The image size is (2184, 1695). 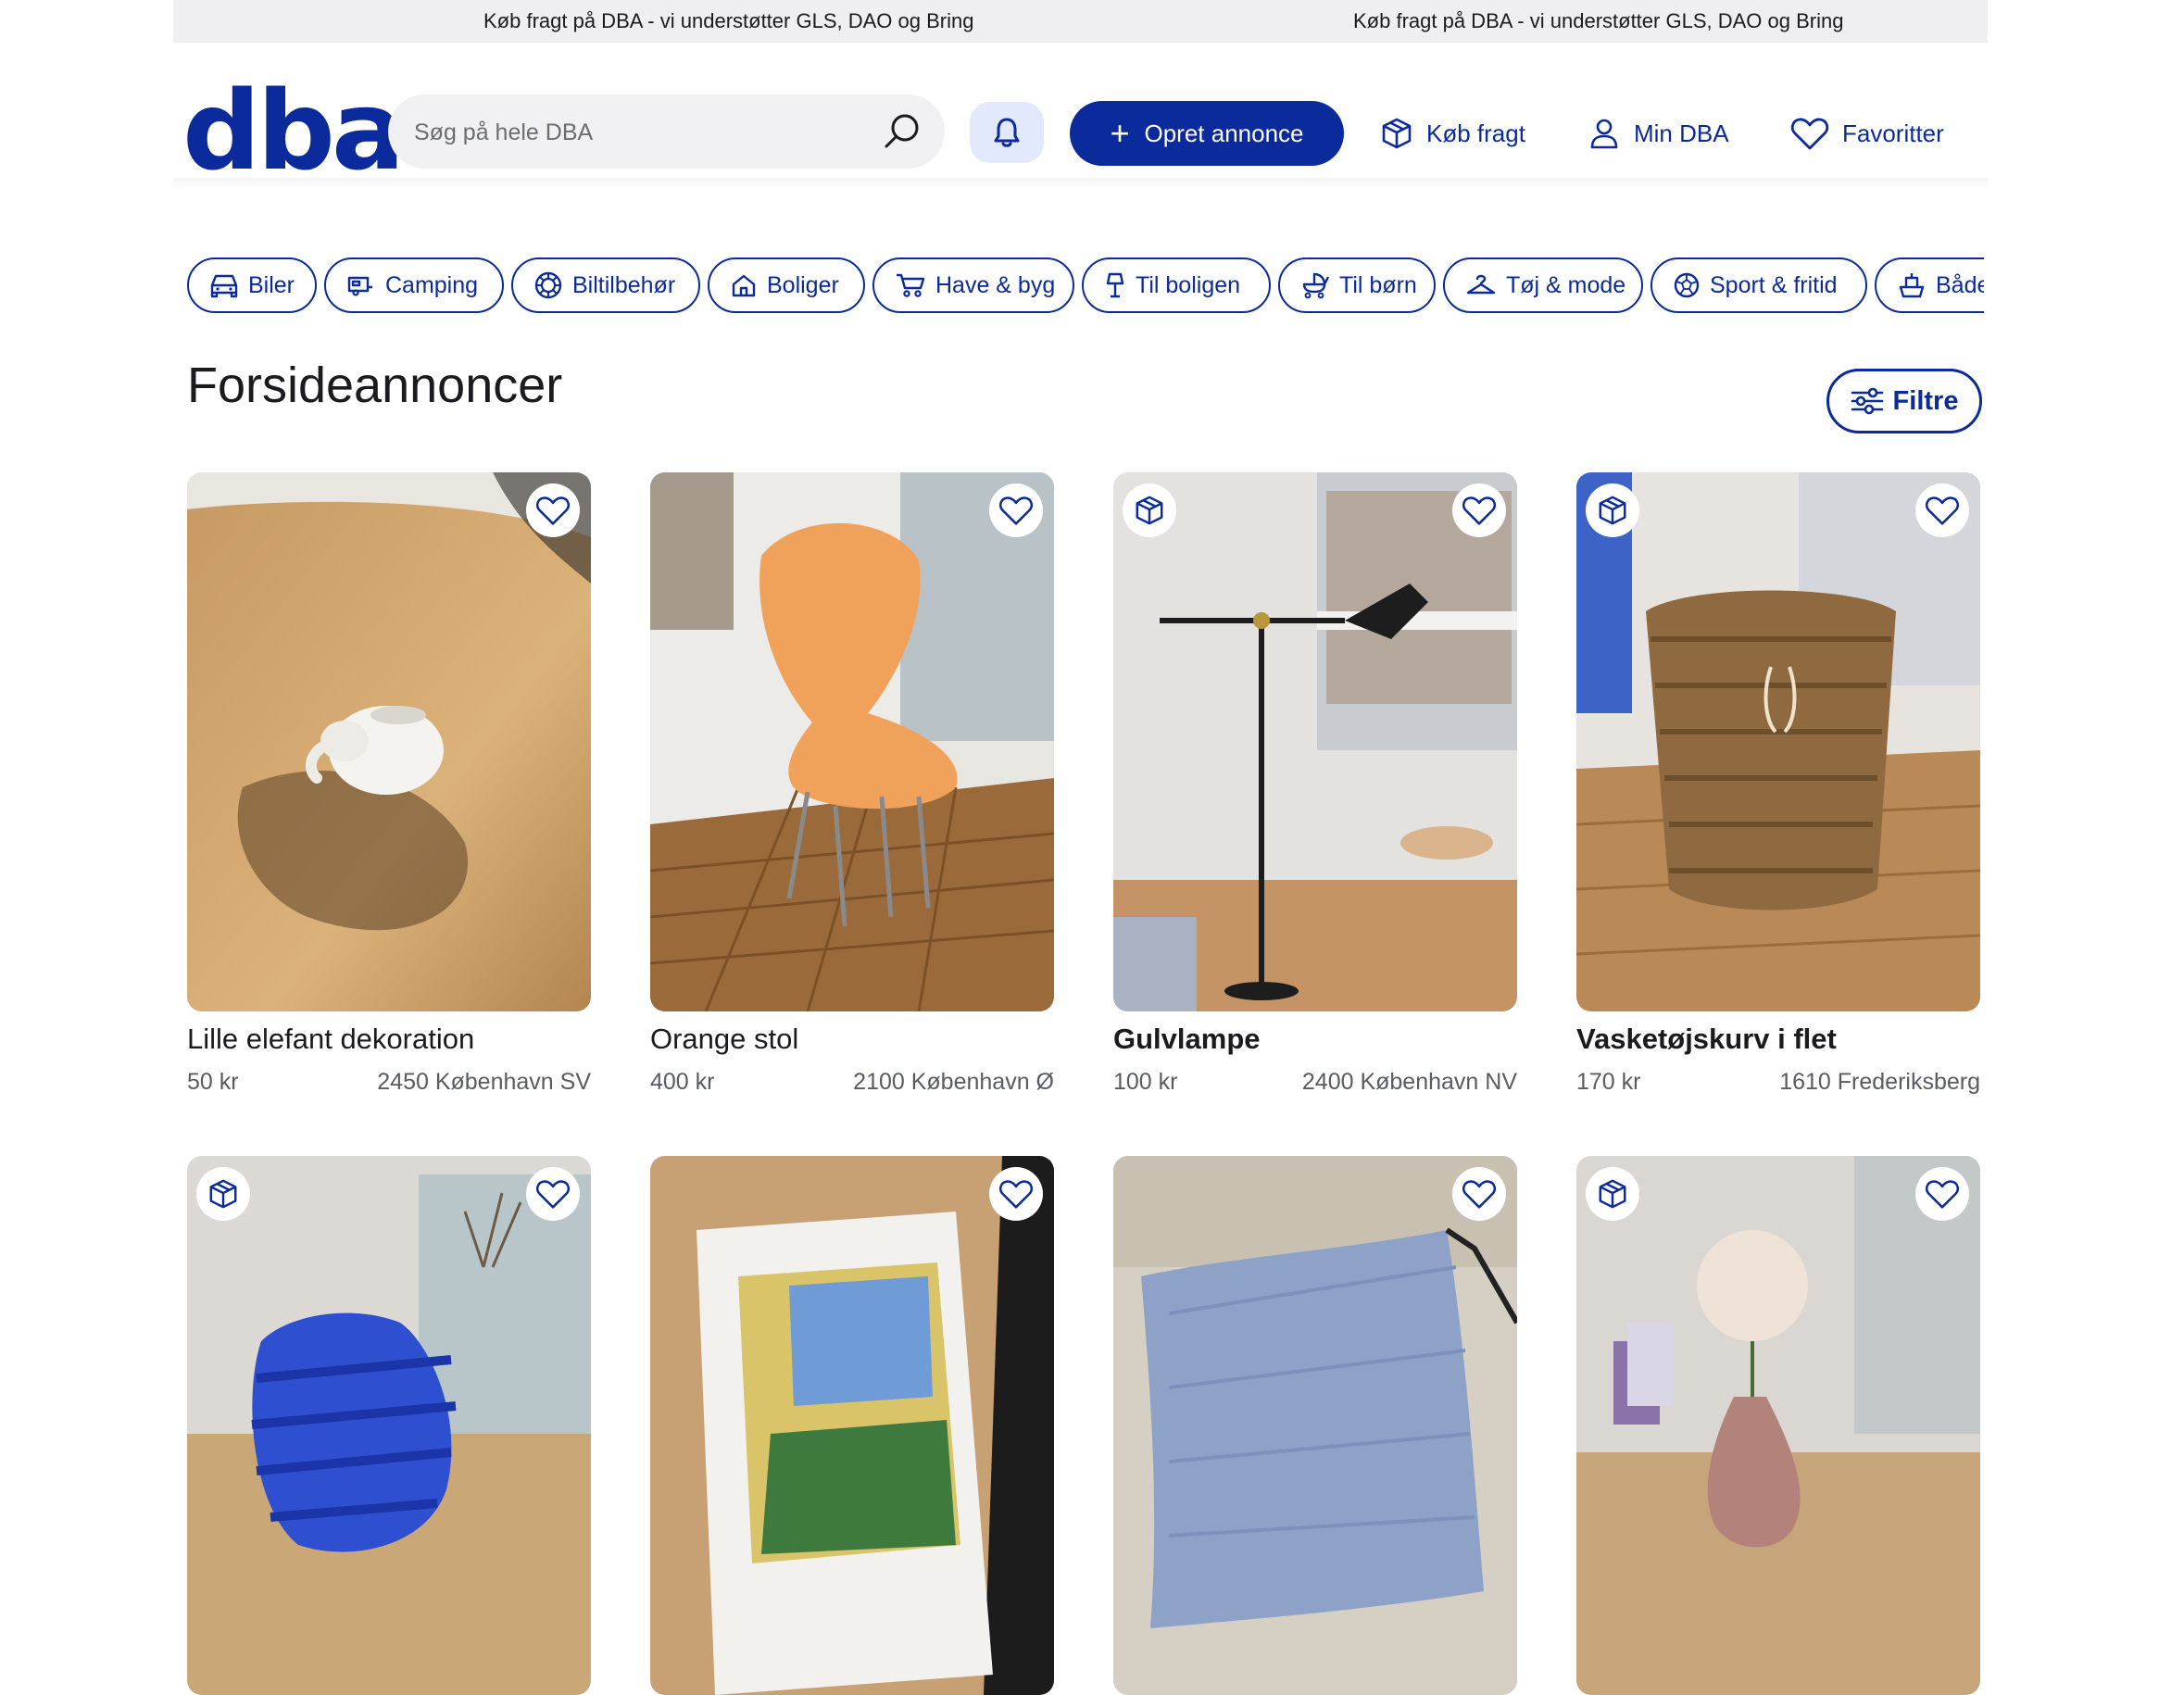 What do you see at coordinates (902, 131) in the screenshot?
I see `search-icon` at bounding box center [902, 131].